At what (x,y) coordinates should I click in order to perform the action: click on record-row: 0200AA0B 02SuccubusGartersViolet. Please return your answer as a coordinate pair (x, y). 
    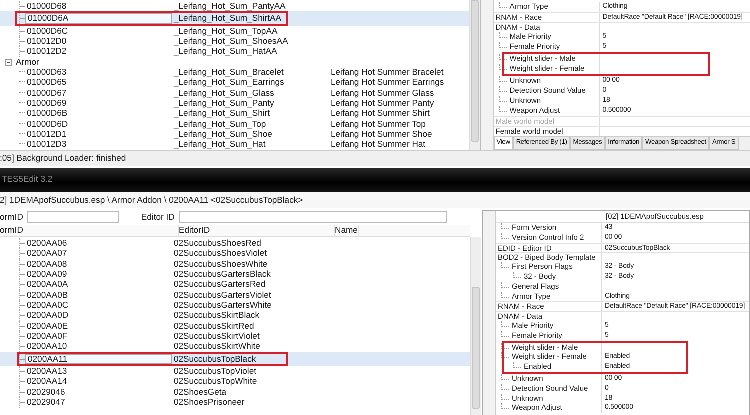
    Looking at the image, I should click on (235, 295).